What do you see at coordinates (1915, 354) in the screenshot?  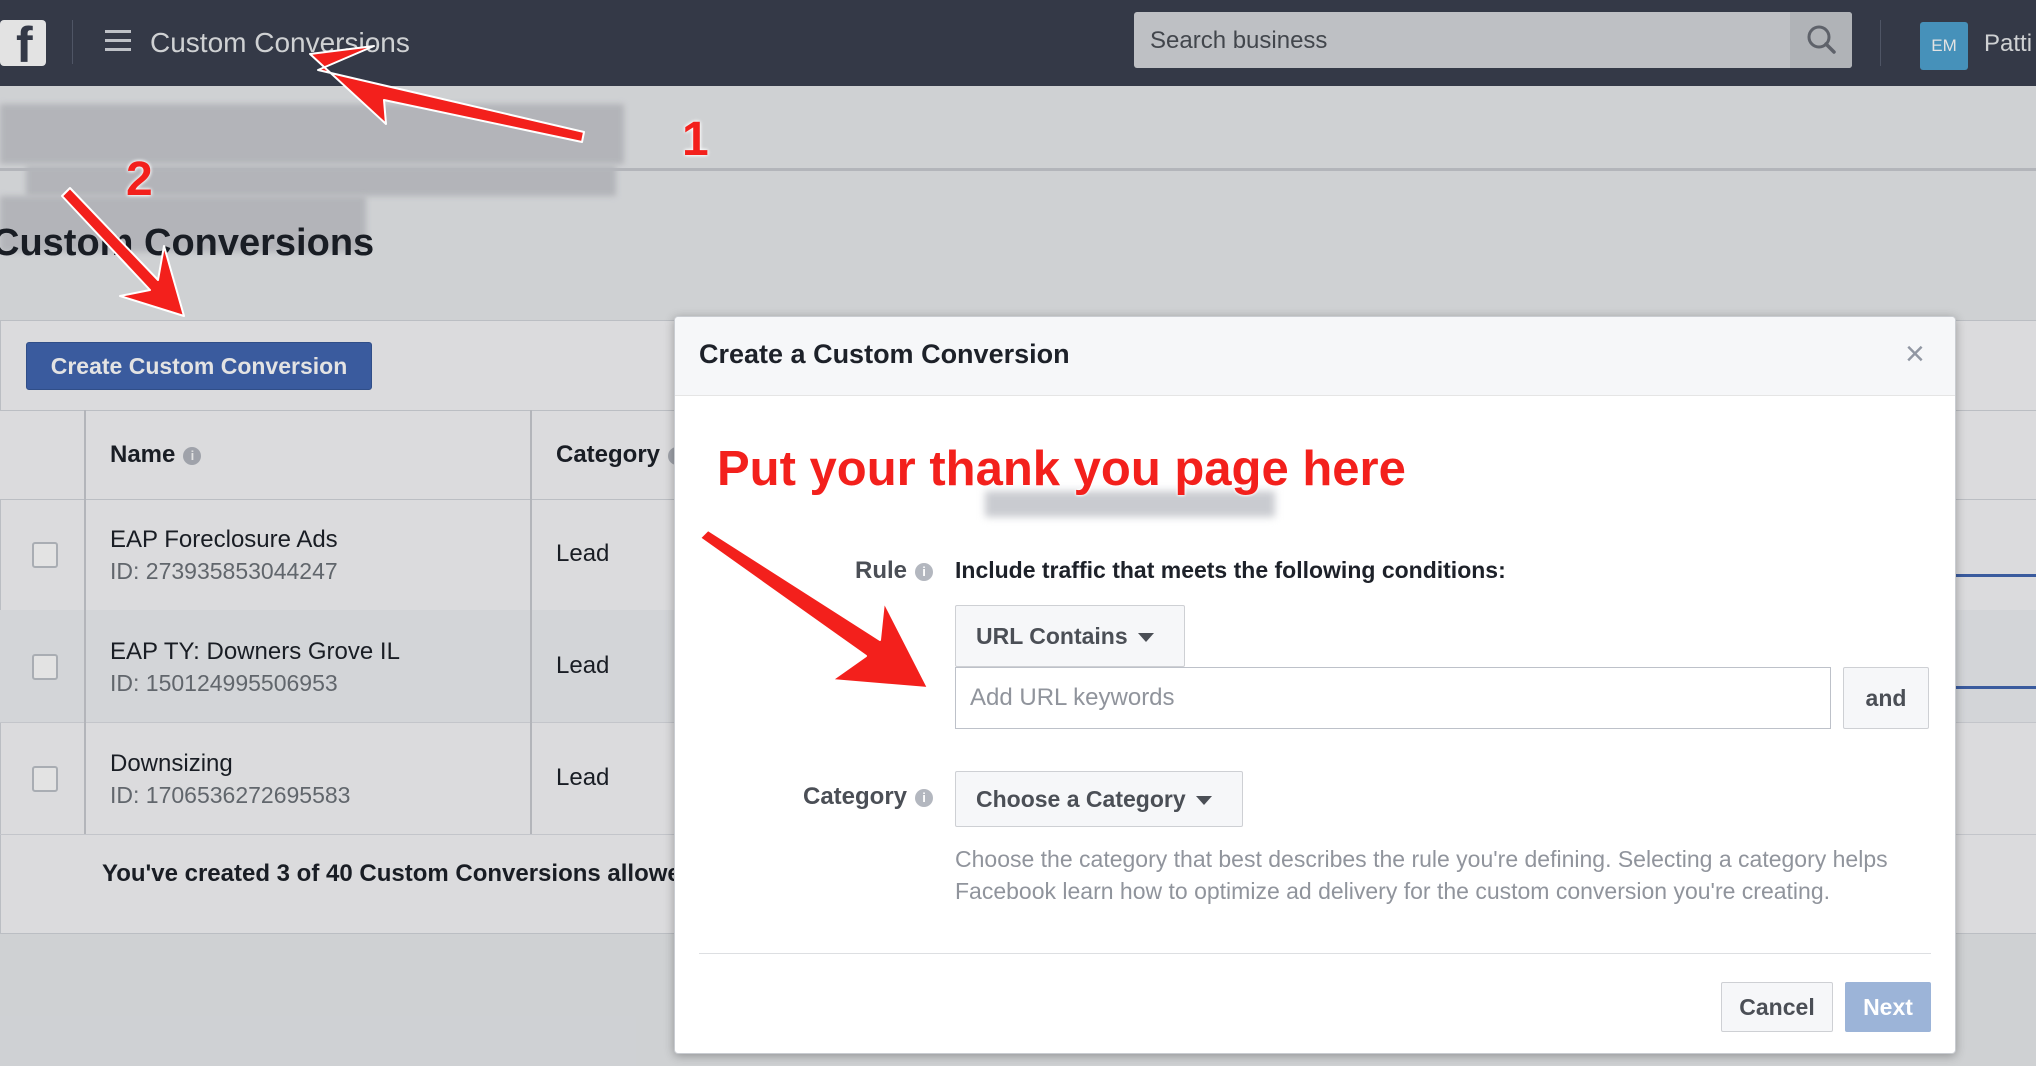 I see `close-icon: ×` at bounding box center [1915, 354].